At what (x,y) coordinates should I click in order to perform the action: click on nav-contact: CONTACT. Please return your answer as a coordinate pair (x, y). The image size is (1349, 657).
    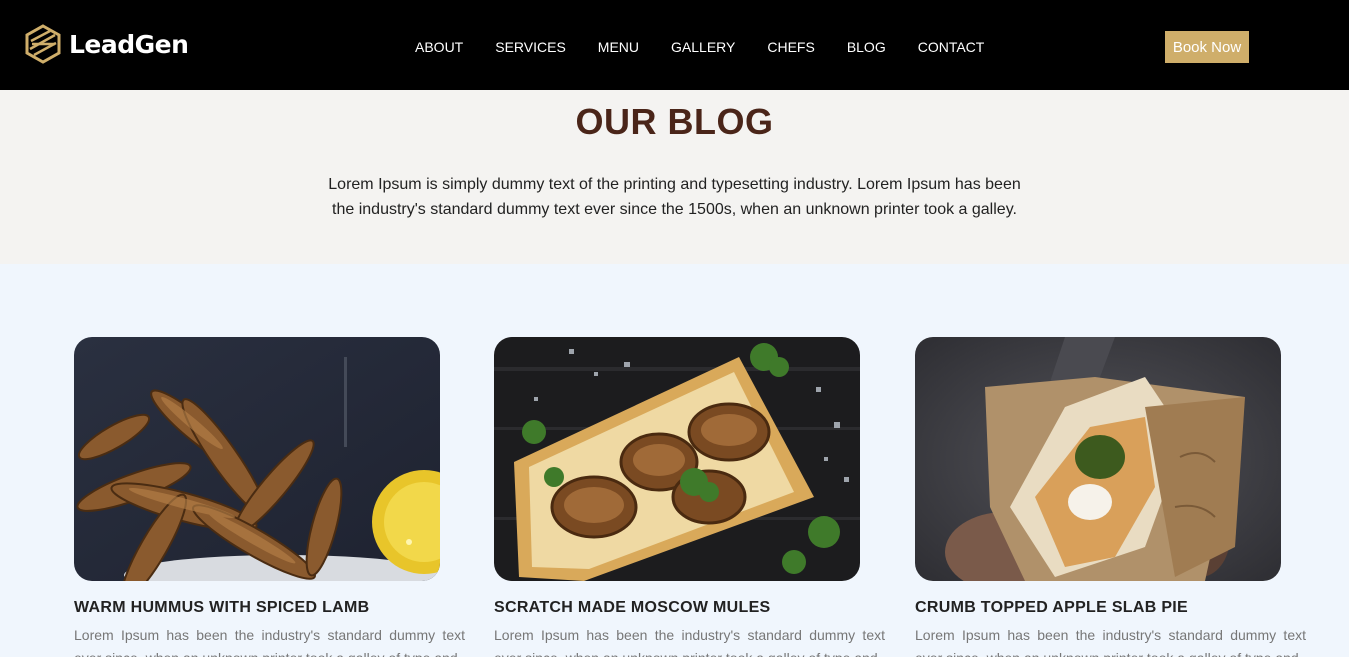
    Looking at the image, I should click on (951, 47).